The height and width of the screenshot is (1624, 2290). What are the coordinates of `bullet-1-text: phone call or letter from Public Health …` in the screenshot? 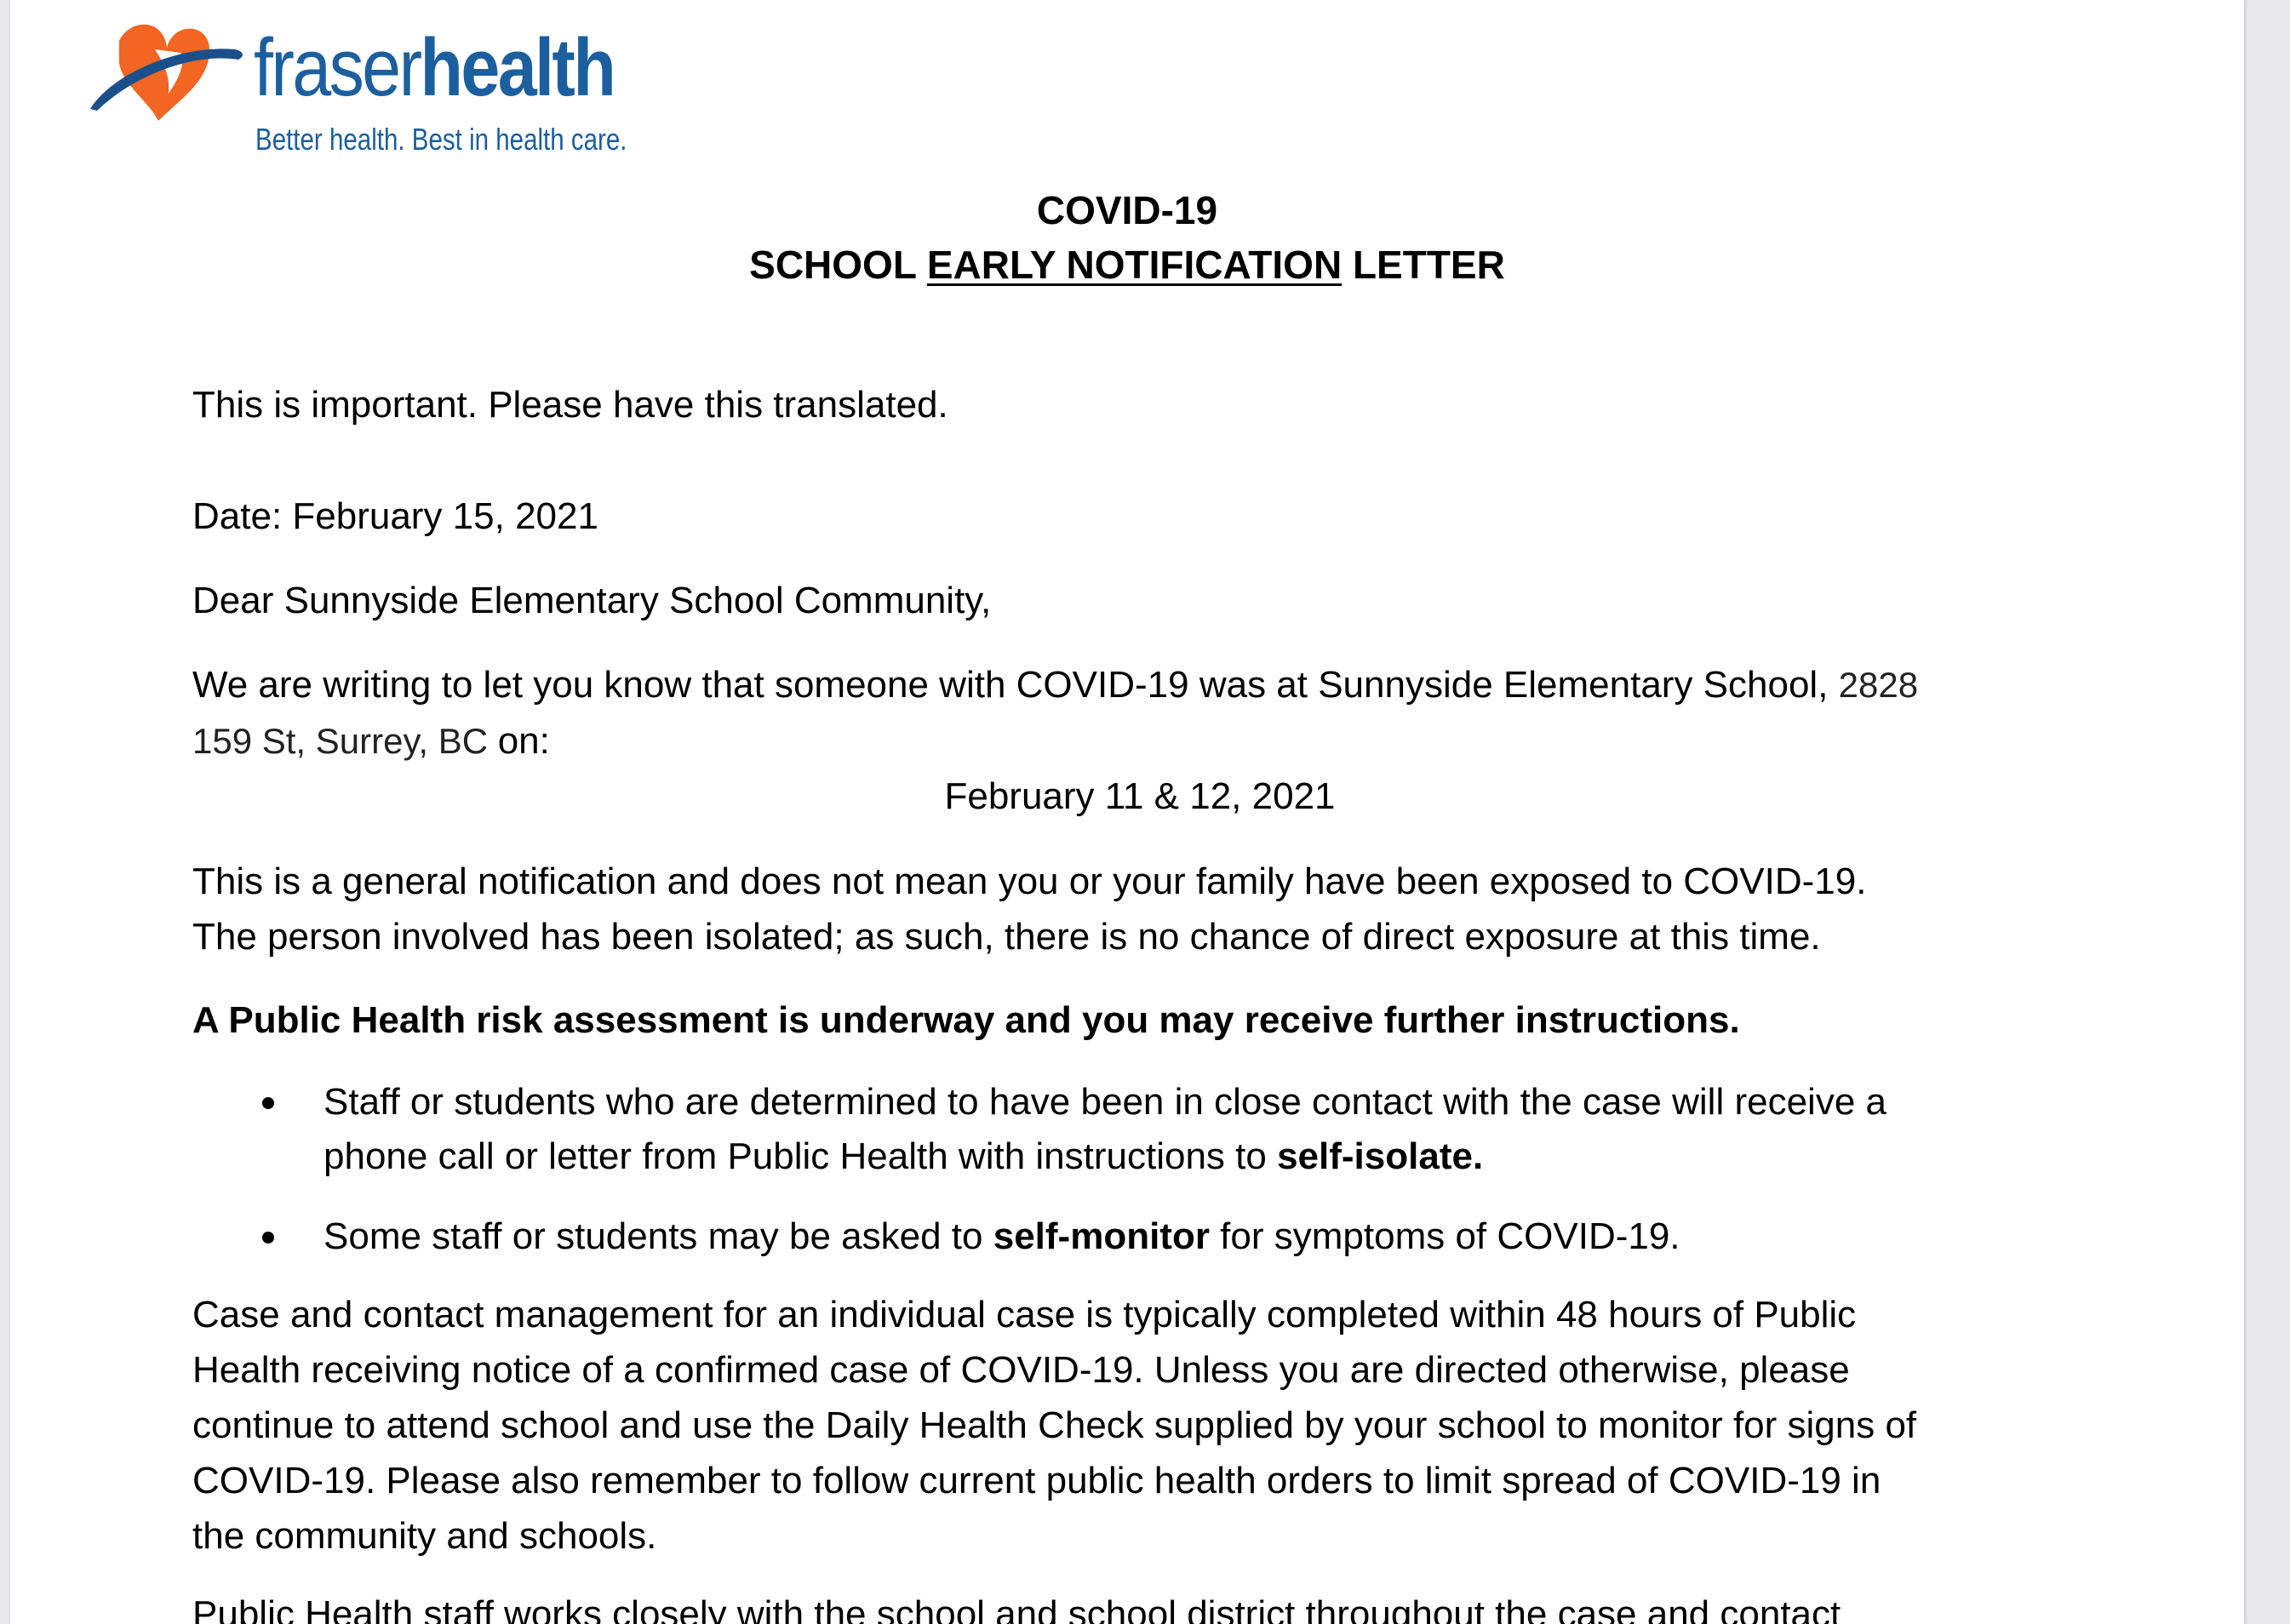 It's located at (800, 1156).